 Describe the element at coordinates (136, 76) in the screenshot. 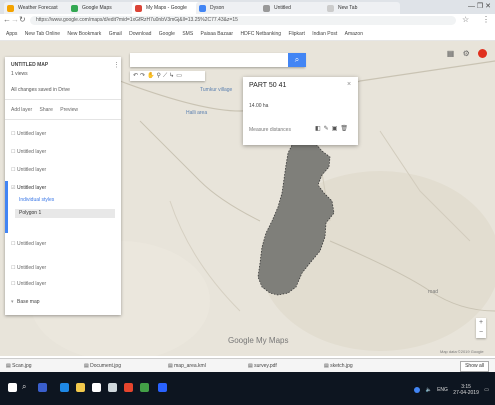

I see `undo-icon: ↶` at that location.